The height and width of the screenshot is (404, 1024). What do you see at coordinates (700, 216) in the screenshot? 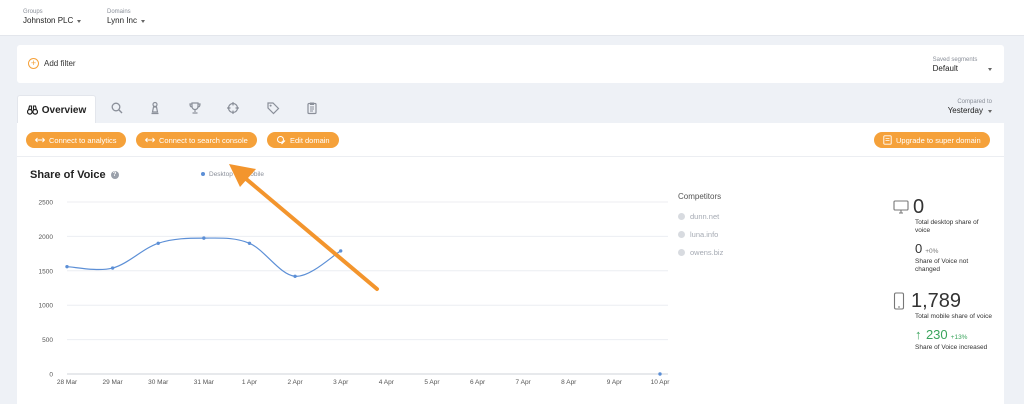
I see `competitor-item: dunn.net` at bounding box center [700, 216].